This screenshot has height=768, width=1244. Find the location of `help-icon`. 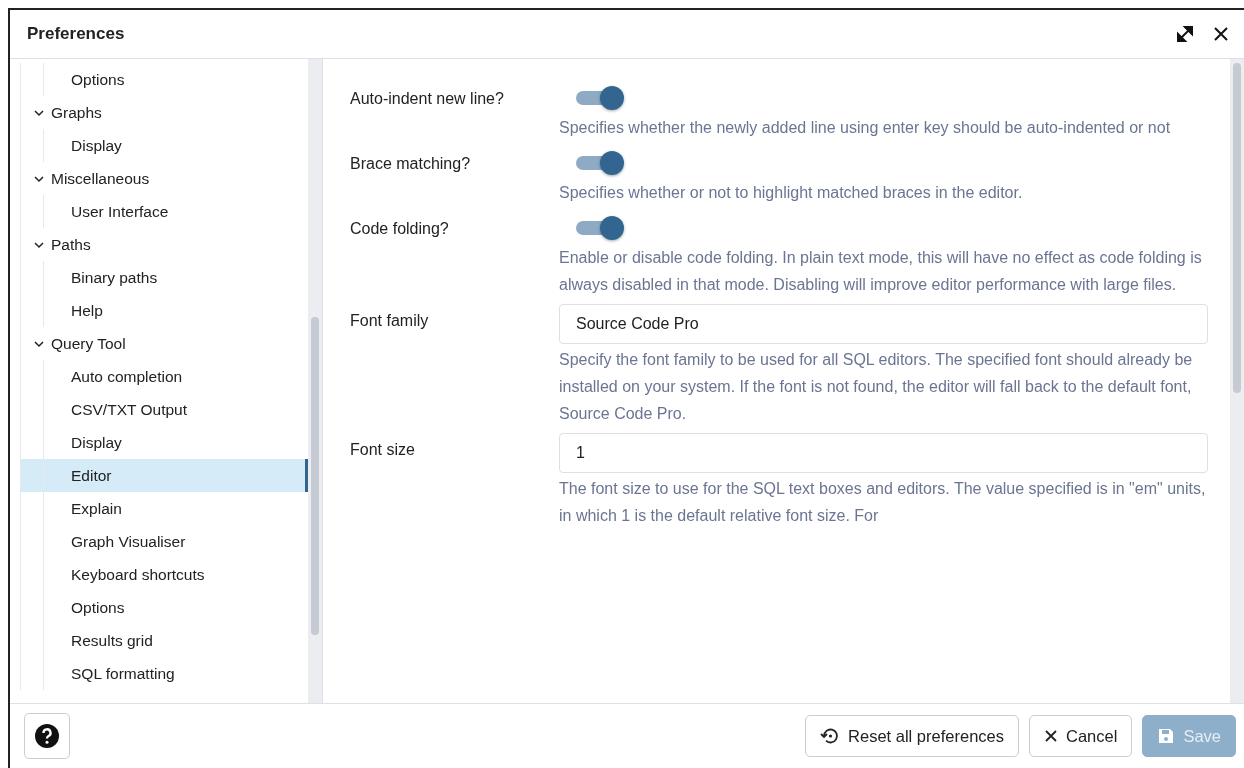

help-icon is located at coordinates (47, 736).